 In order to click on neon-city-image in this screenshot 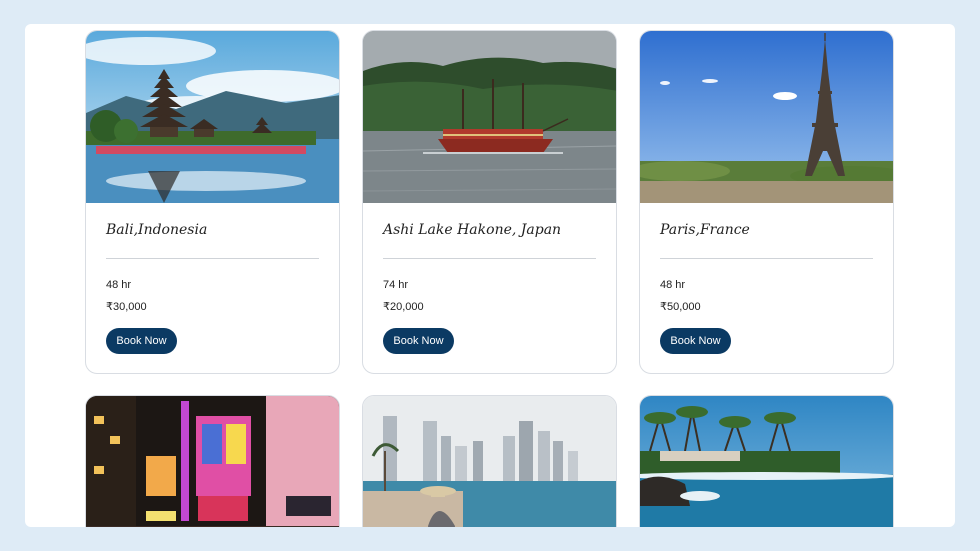, I will do `click(212, 461)`.